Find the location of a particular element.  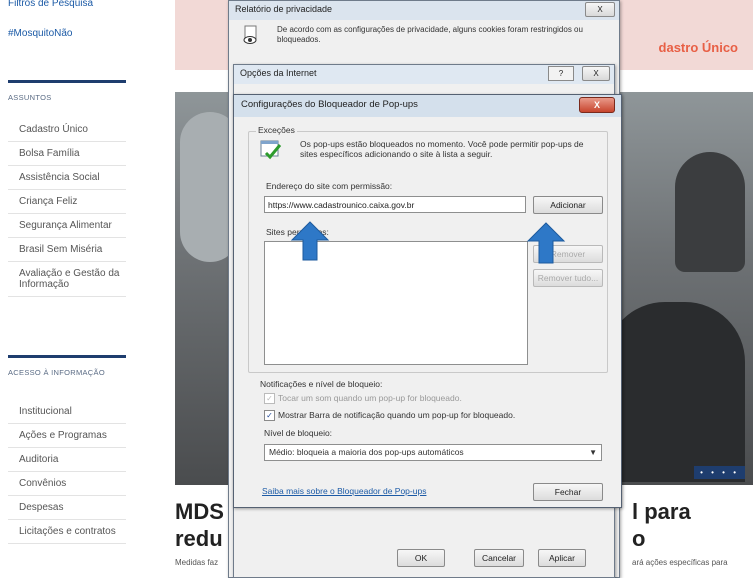

hashtag-link: #MosquitoNão is located at coordinates (40, 33).